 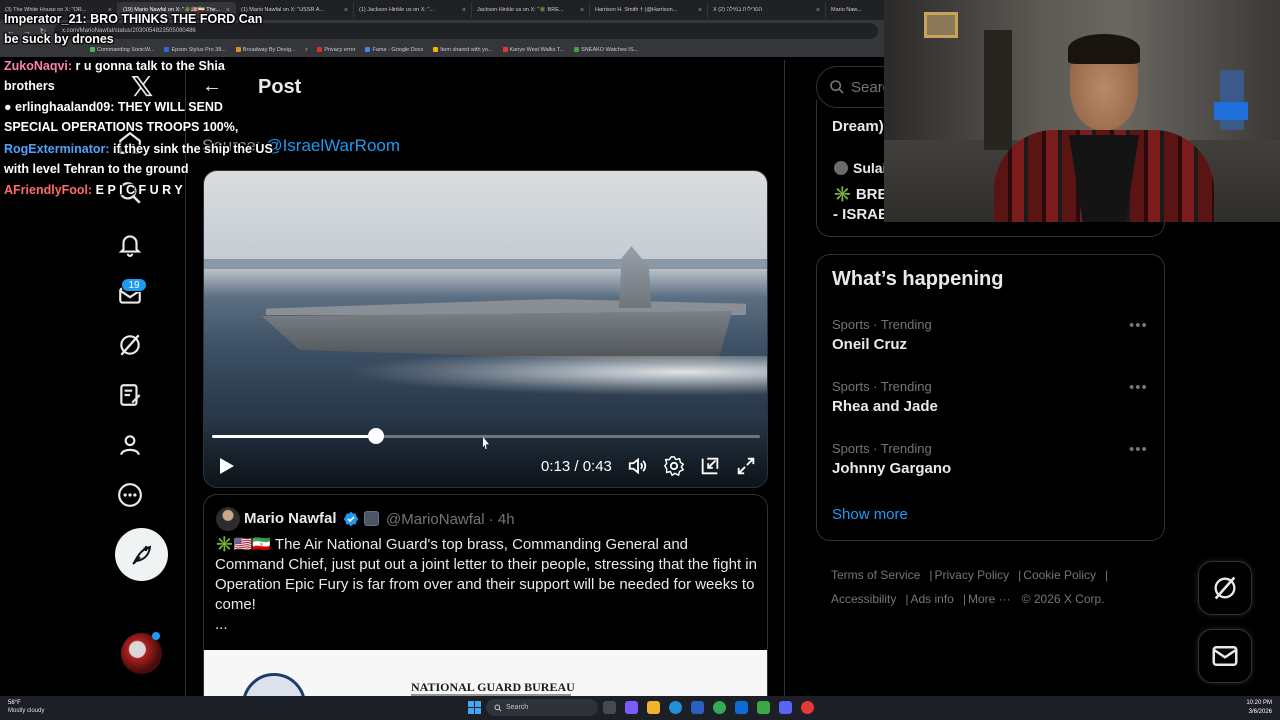 What do you see at coordinates (14, 703) in the screenshot?
I see `weather-temperature: 58°F` at bounding box center [14, 703].